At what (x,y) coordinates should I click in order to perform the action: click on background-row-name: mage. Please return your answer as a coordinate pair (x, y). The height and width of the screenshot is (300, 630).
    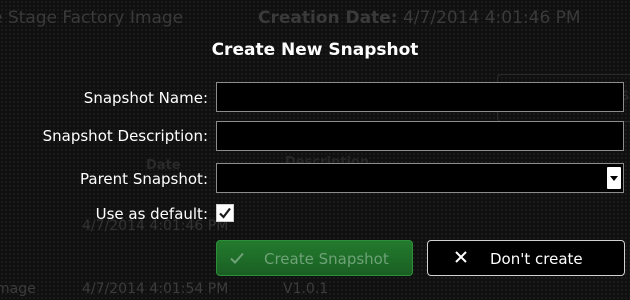
    Looking at the image, I should click on (18, 289).